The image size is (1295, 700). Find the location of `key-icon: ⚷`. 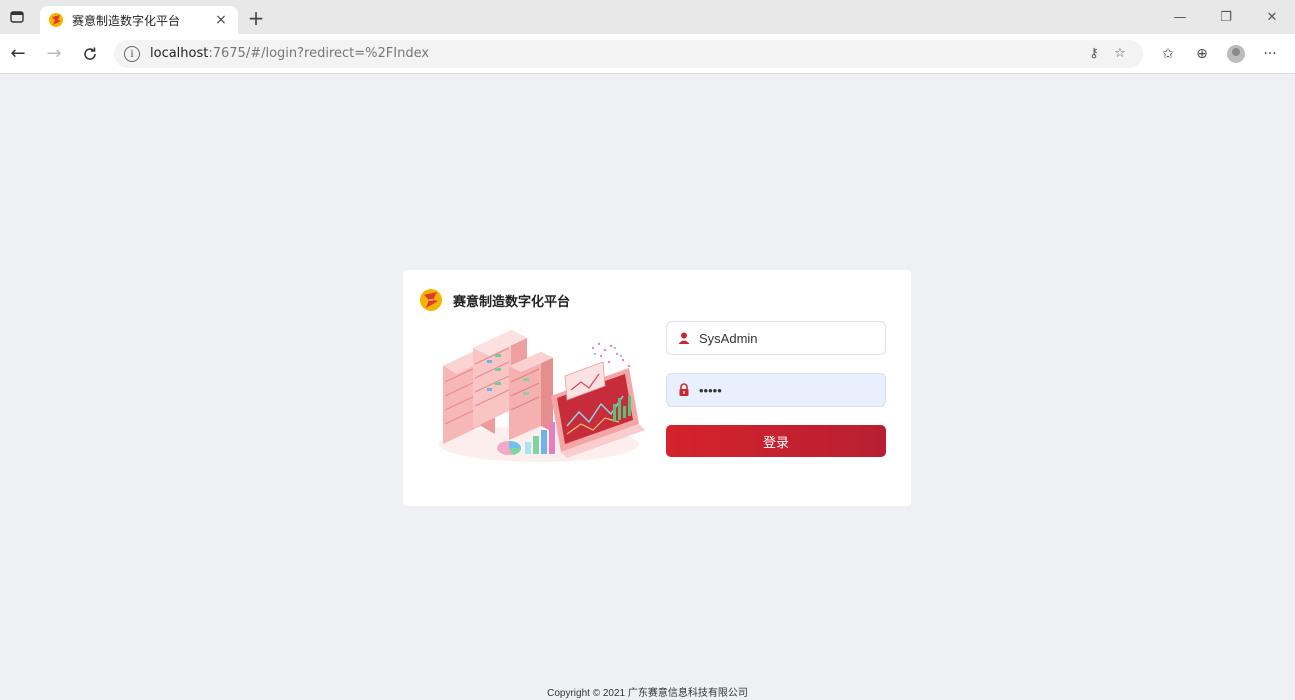

key-icon: ⚷ is located at coordinates (1094, 53).